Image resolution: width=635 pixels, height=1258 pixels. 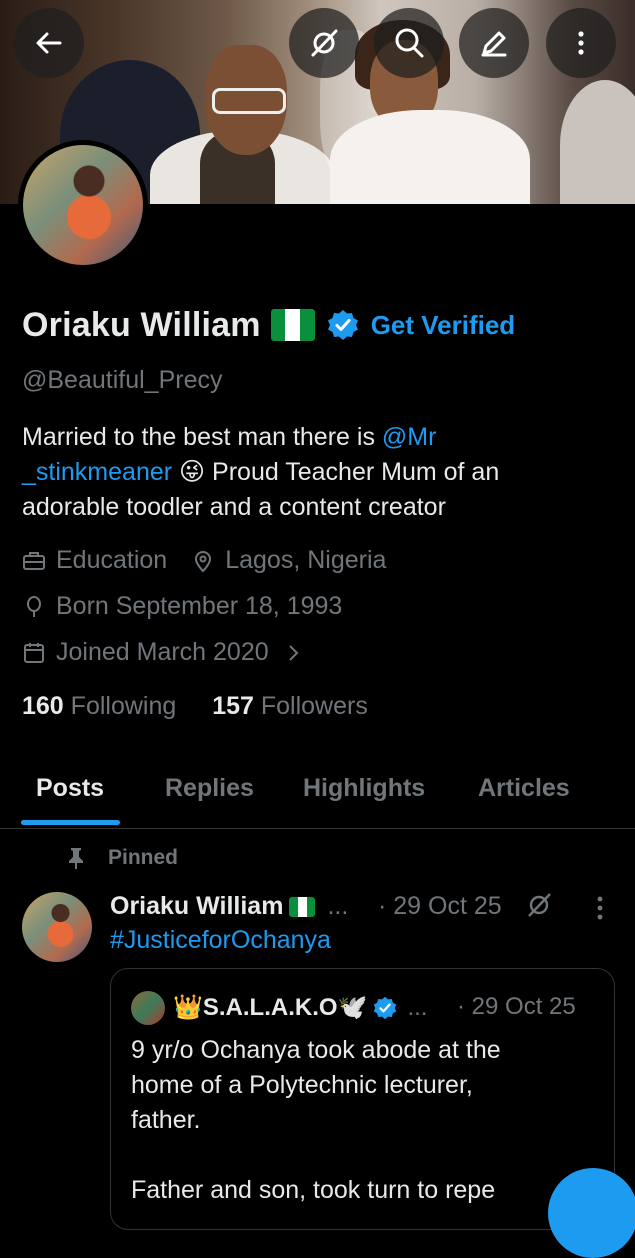 What do you see at coordinates (70, 788) in the screenshot?
I see `tab-posts: Posts` at bounding box center [70, 788].